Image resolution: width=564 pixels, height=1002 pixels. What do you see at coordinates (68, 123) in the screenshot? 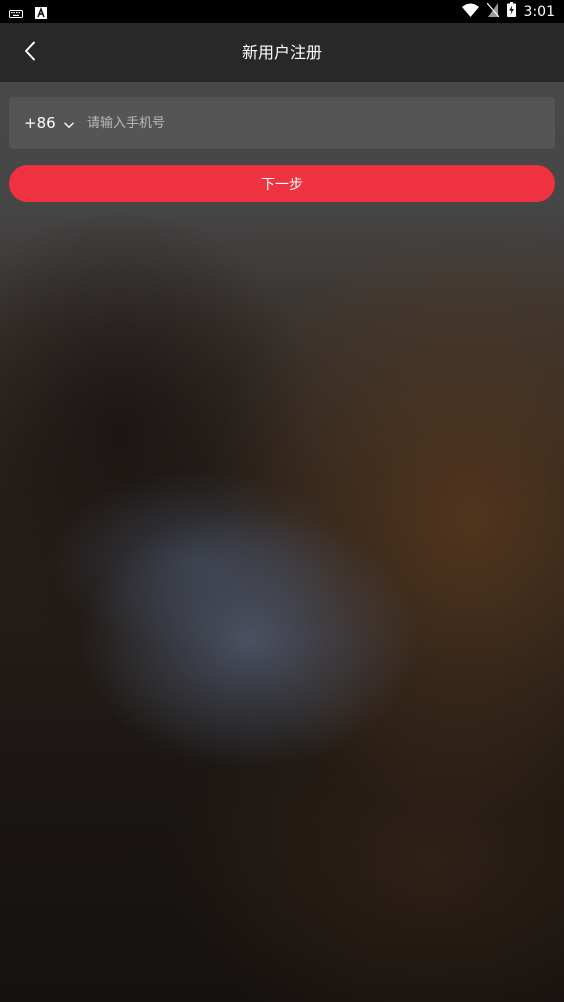
I see `chevron-down-icon` at bounding box center [68, 123].